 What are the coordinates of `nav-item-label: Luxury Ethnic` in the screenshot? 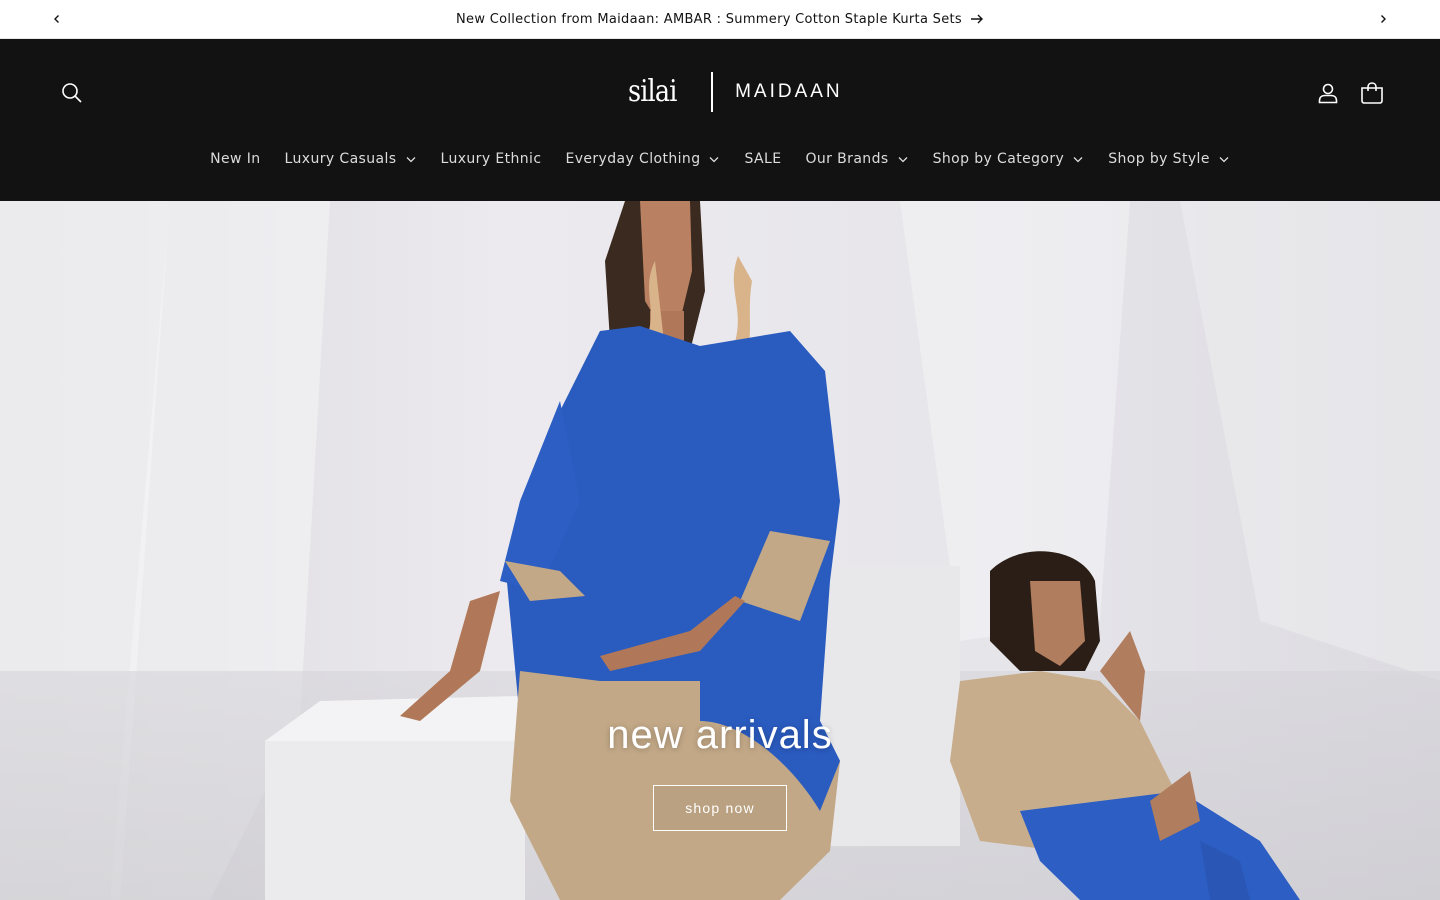 It's located at (491, 159).